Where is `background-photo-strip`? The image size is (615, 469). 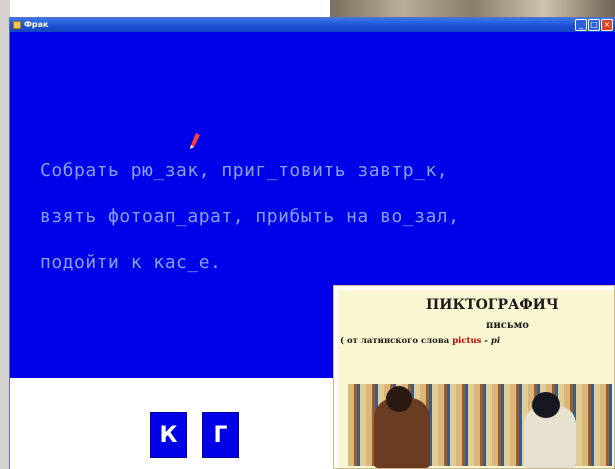
background-photo-strip is located at coordinates (472, 9).